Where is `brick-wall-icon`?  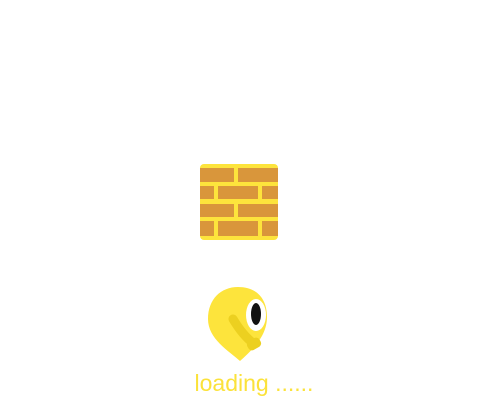
brick-wall-icon is located at coordinates (239, 202).